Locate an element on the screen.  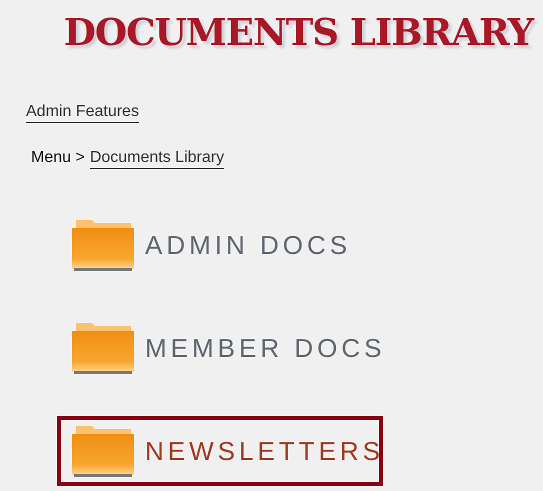
folder-link: ADMIN DOCS is located at coordinates (220, 245).